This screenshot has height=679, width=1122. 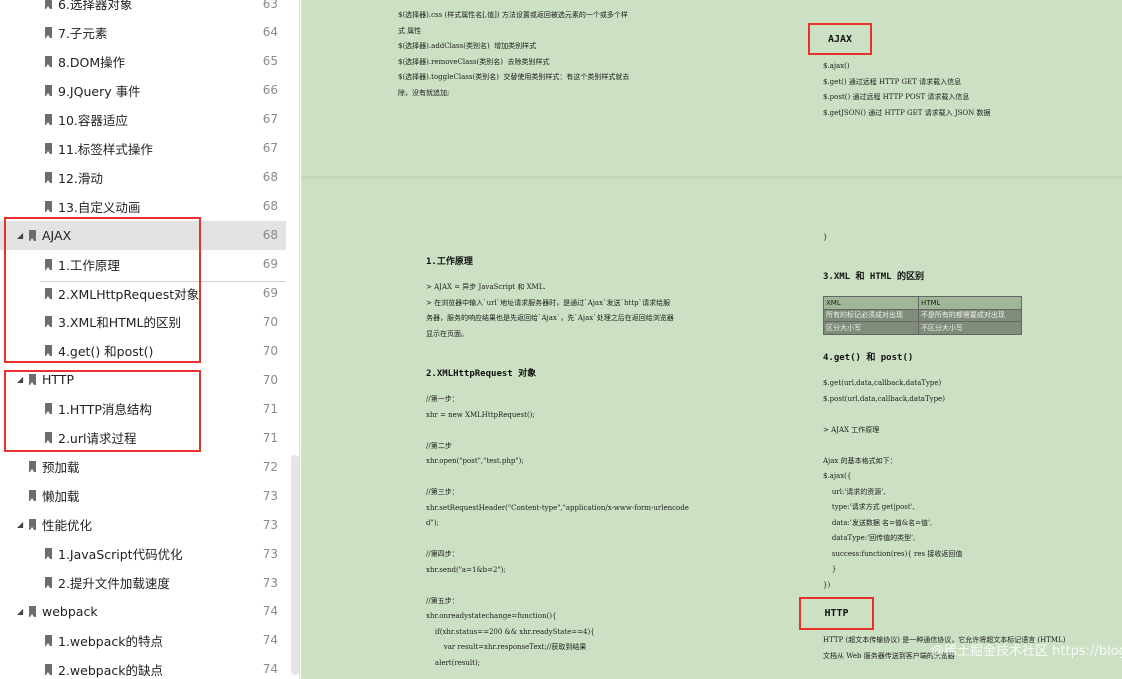 I want to click on sidebar-scrollbar, so click(x=295, y=565).